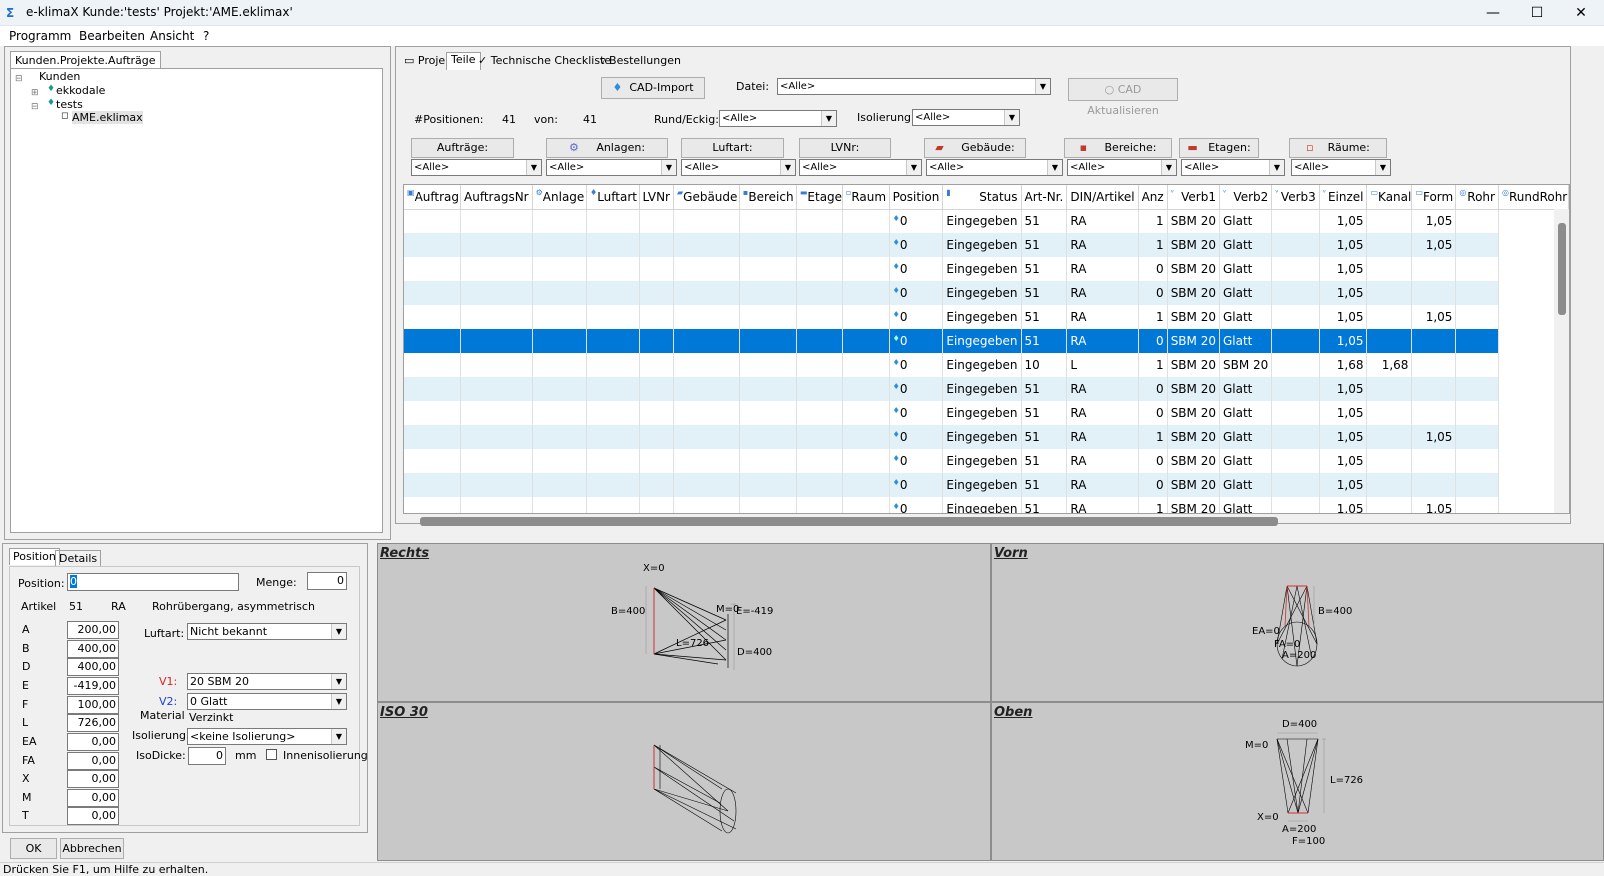  Describe the element at coordinates (1122, 167) in the screenshot. I see `filter-bereiche-select: <Alle> ▼` at that location.